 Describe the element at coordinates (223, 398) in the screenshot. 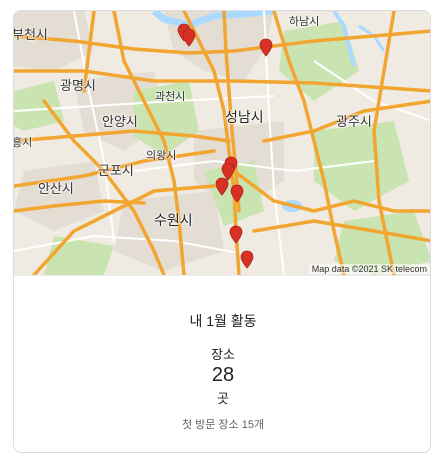

I see `places-unit: 곳` at that location.